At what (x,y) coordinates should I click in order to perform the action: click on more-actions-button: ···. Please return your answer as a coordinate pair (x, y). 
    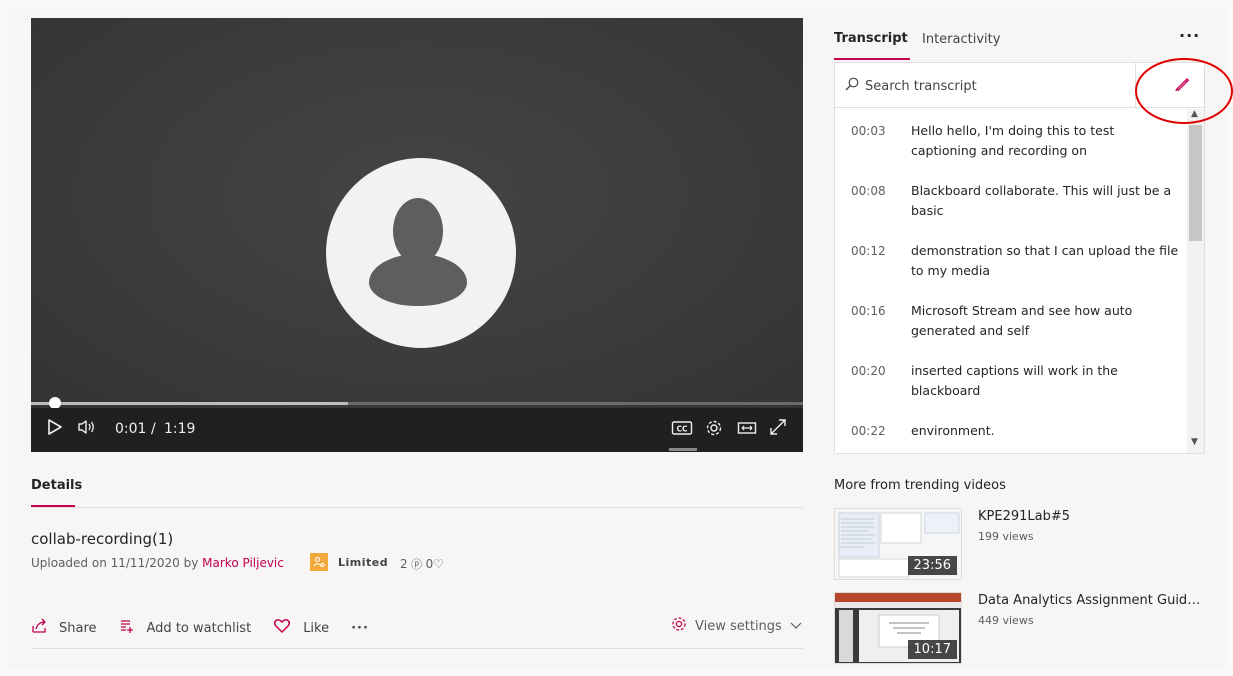
    Looking at the image, I should click on (360, 628).